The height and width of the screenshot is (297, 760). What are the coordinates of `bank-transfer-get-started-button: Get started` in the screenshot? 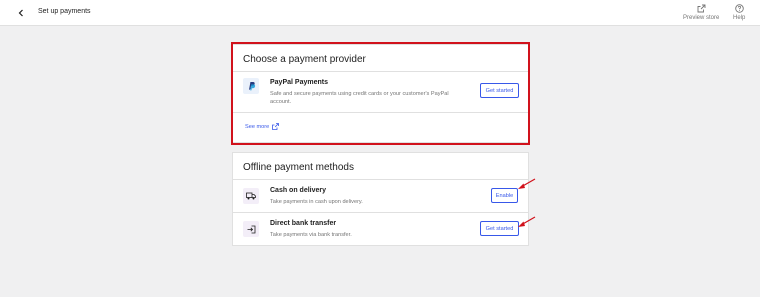 It's located at (499, 228).